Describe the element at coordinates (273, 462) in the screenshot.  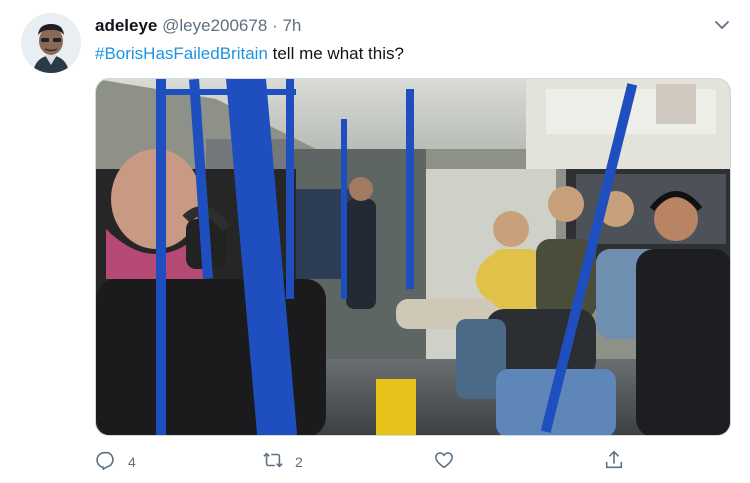
I see `retweet-icon` at that location.